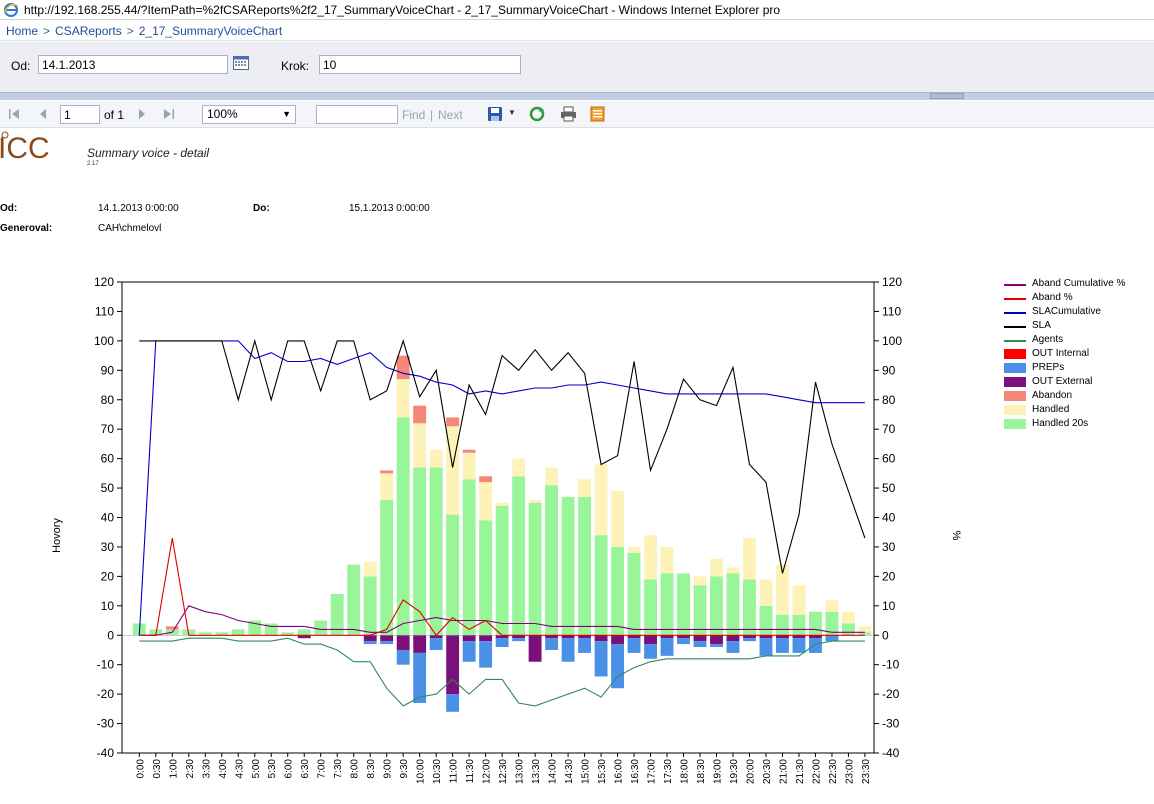  What do you see at coordinates (106, 694) in the screenshot?
I see `y-tick-label: -20` at bounding box center [106, 694].